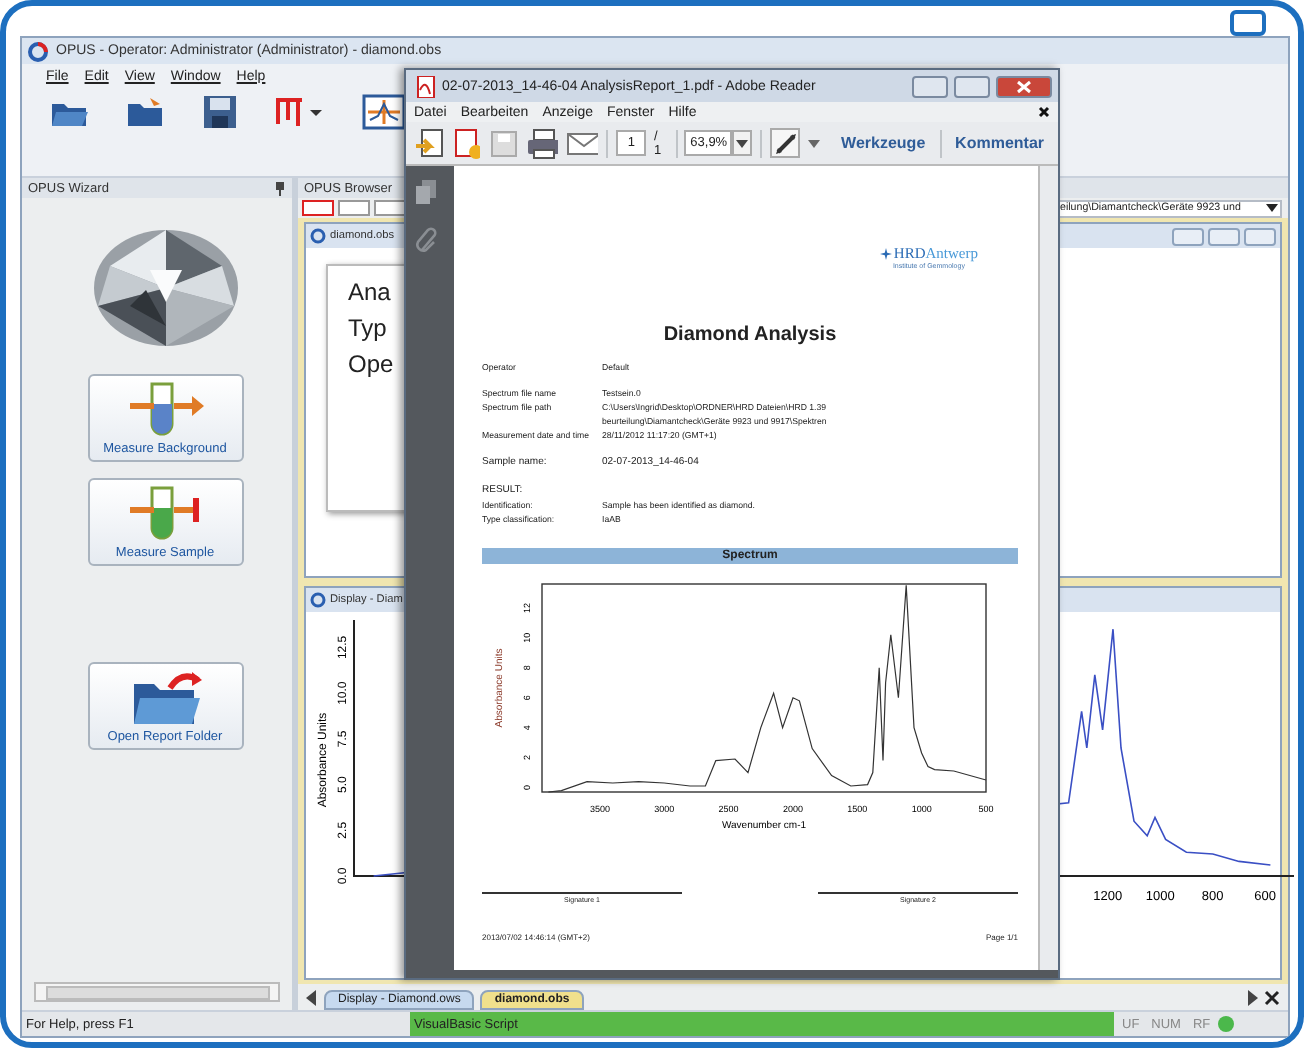 The image size is (1304, 1048). What do you see at coordinates (466, 143) in the screenshot?
I see `document-icon` at bounding box center [466, 143].